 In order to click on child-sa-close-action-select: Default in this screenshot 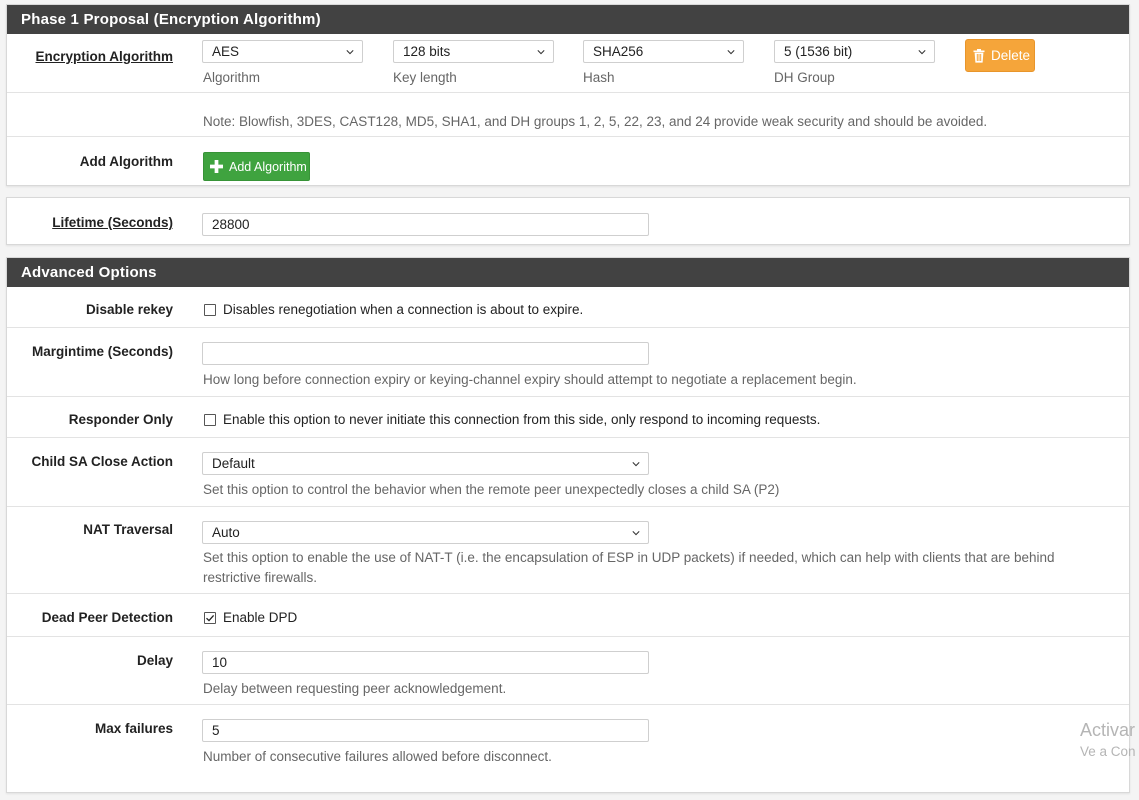, I will do `click(425, 463)`.